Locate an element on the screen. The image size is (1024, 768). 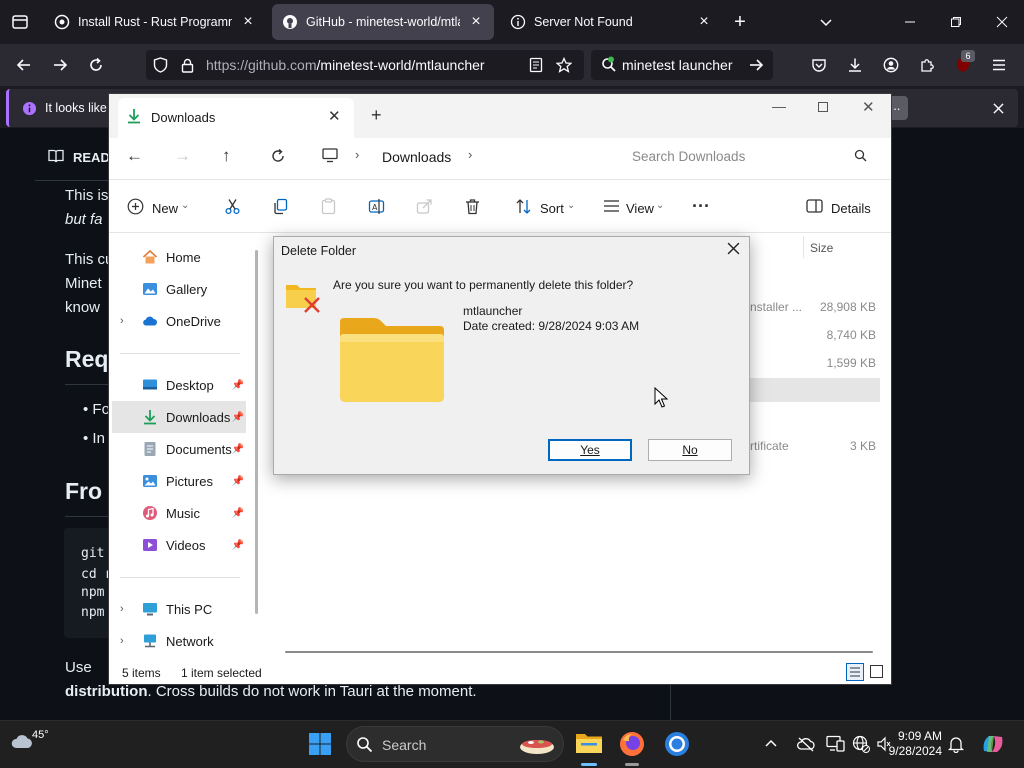
yes-button: Yes is located at coordinates (590, 450).